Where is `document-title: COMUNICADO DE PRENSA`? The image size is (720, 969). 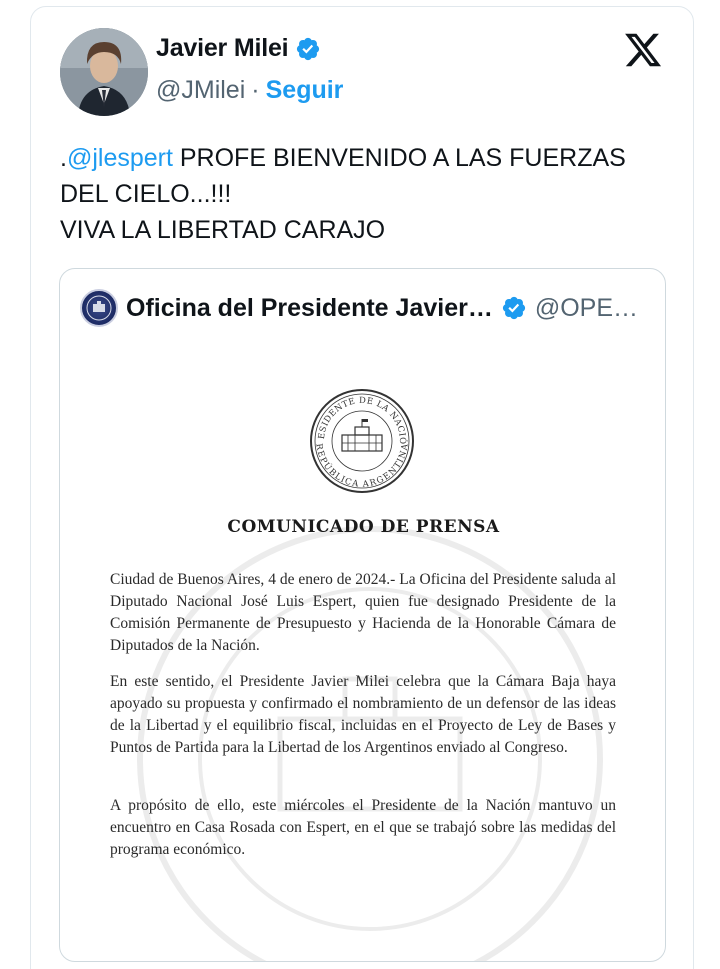 document-title: COMUNICADO DE PRENSA is located at coordinates (363, 527).